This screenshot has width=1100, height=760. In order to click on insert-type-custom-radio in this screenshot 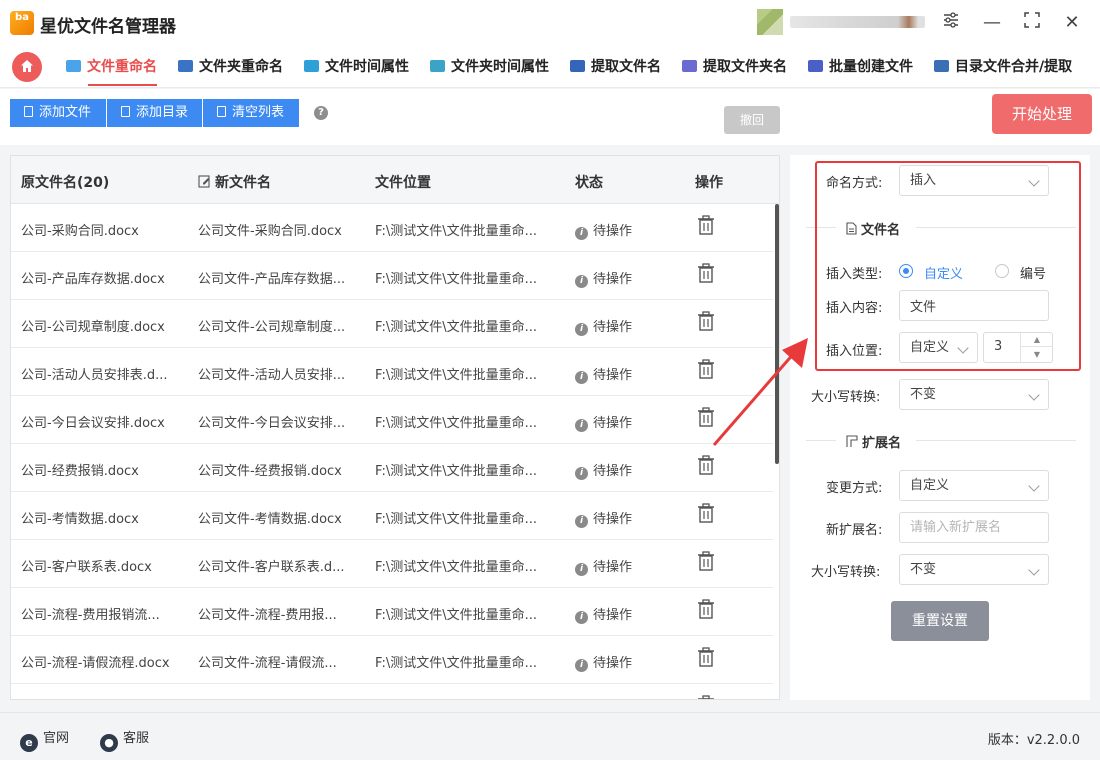, I will do `click(906, 271)`.